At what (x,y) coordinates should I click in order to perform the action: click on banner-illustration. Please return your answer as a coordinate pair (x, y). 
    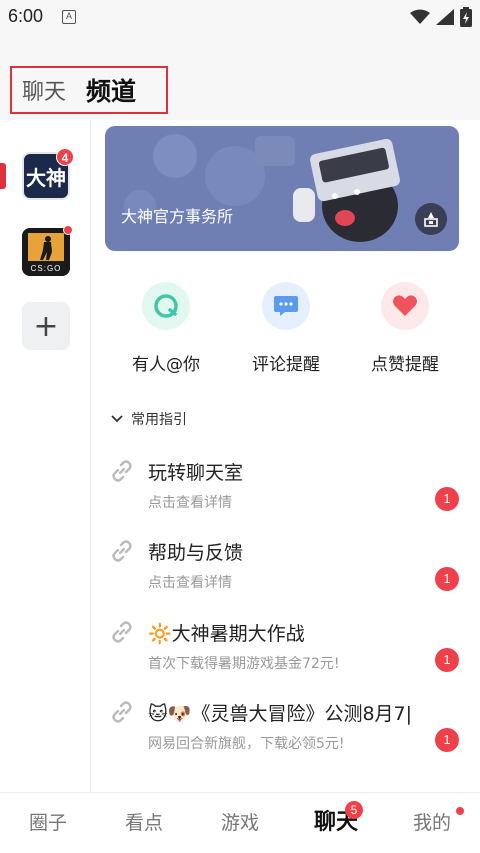
    Looking at the image, I should click on (262, 188).